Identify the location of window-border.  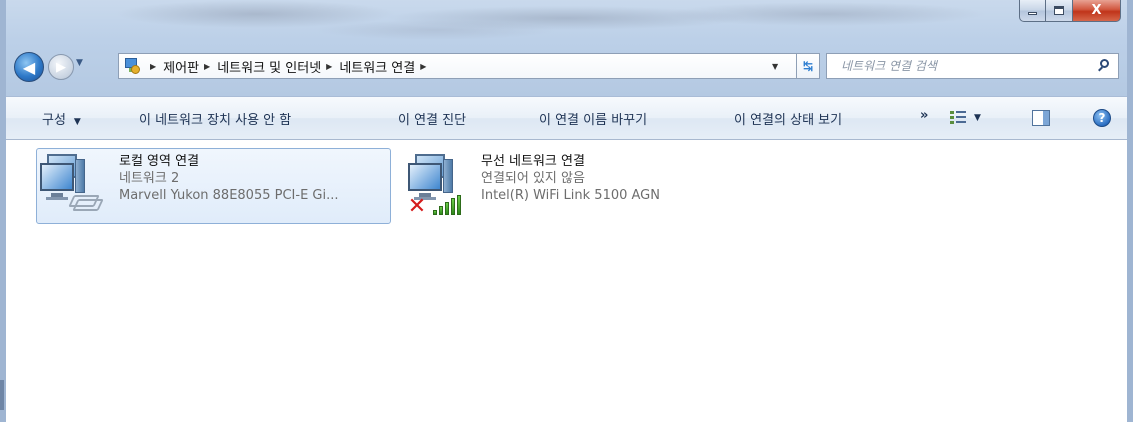
(2, 395).